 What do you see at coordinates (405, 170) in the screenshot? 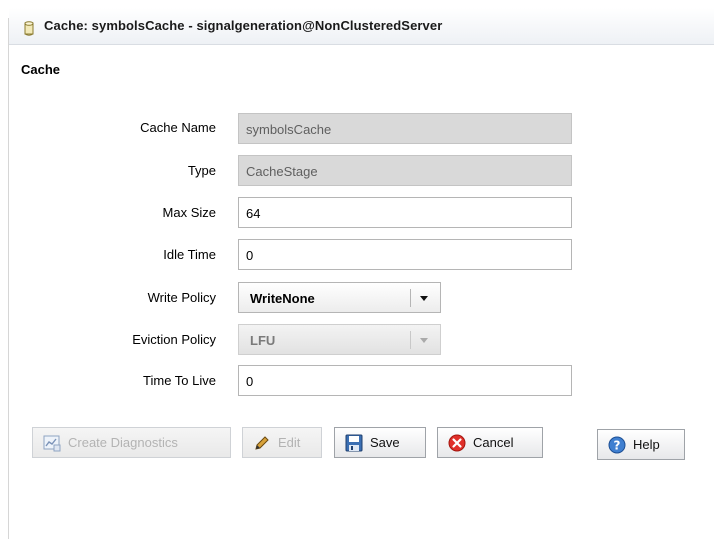
I see `type-field: CacheStage` at bounding box center [405, 170].